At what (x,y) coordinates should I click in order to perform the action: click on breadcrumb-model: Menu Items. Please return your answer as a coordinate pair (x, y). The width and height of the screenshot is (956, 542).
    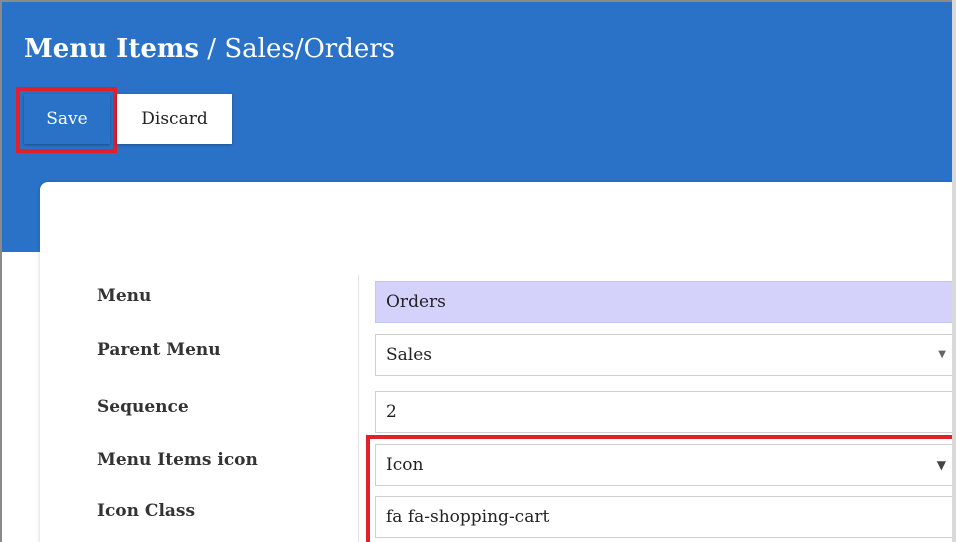
    Looking at the image, I should click on (111, 49).